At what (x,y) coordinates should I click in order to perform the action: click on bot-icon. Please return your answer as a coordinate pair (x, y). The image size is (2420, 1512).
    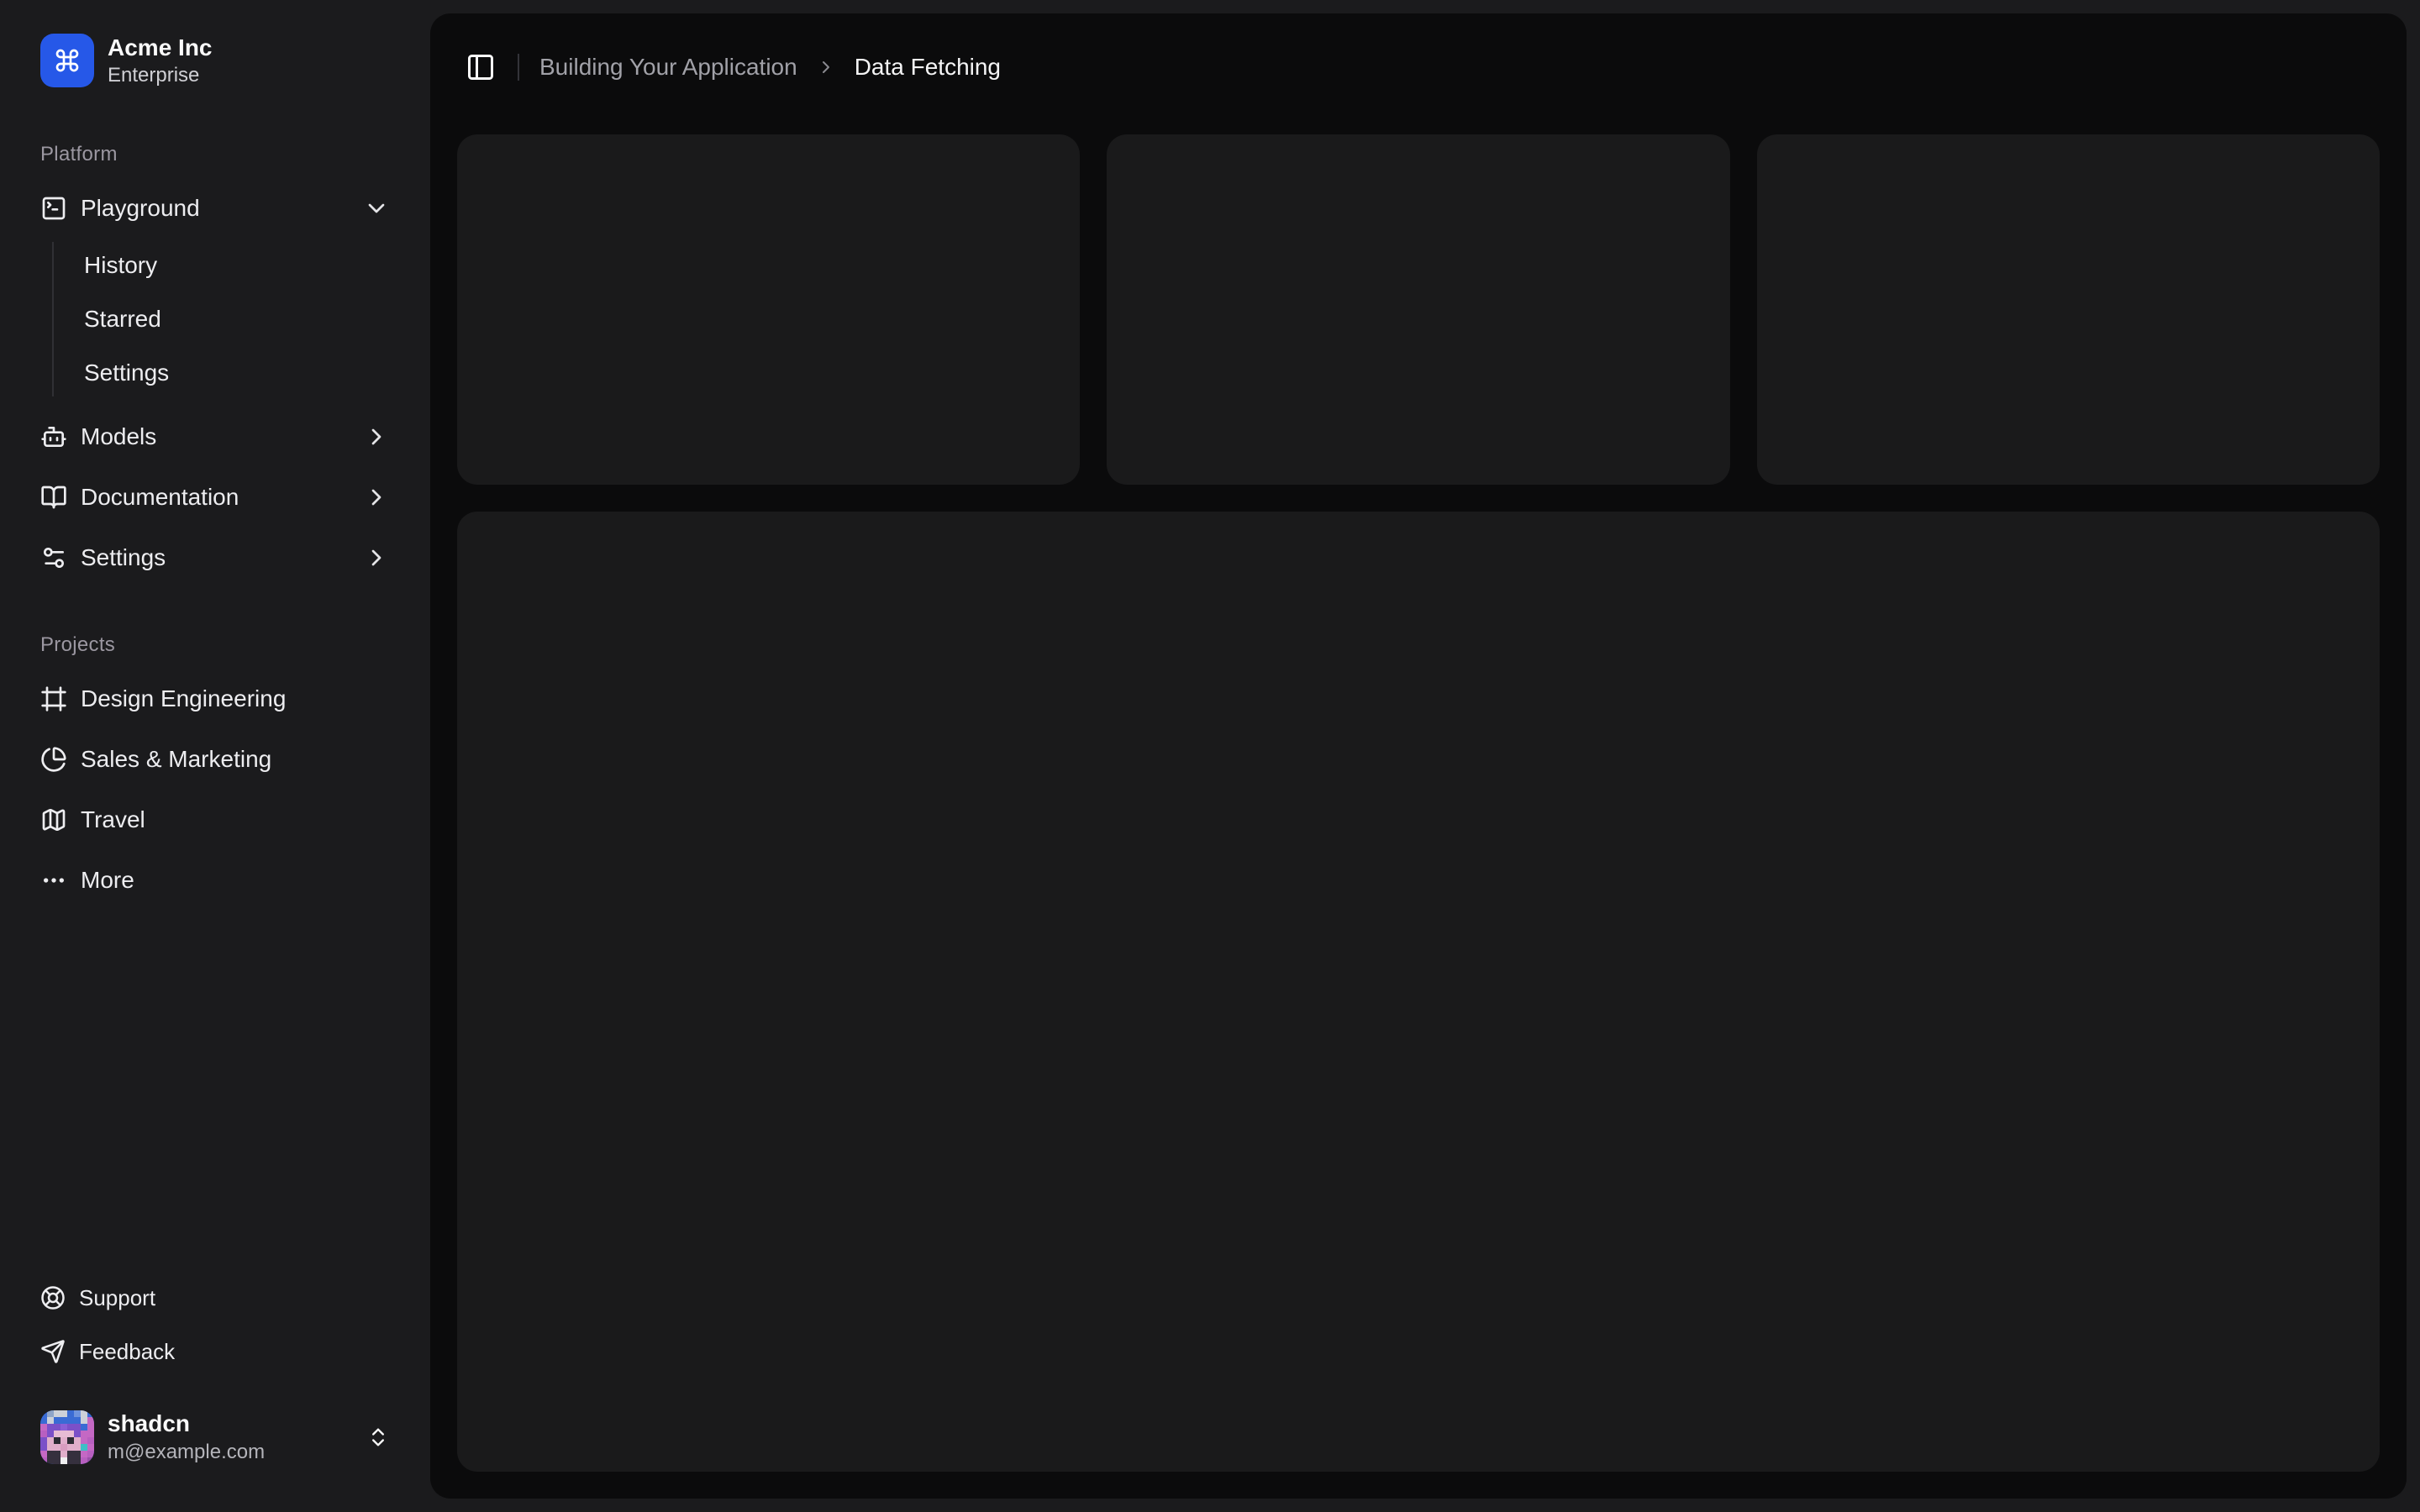
    Looking at the image, I should click on (53, 436).